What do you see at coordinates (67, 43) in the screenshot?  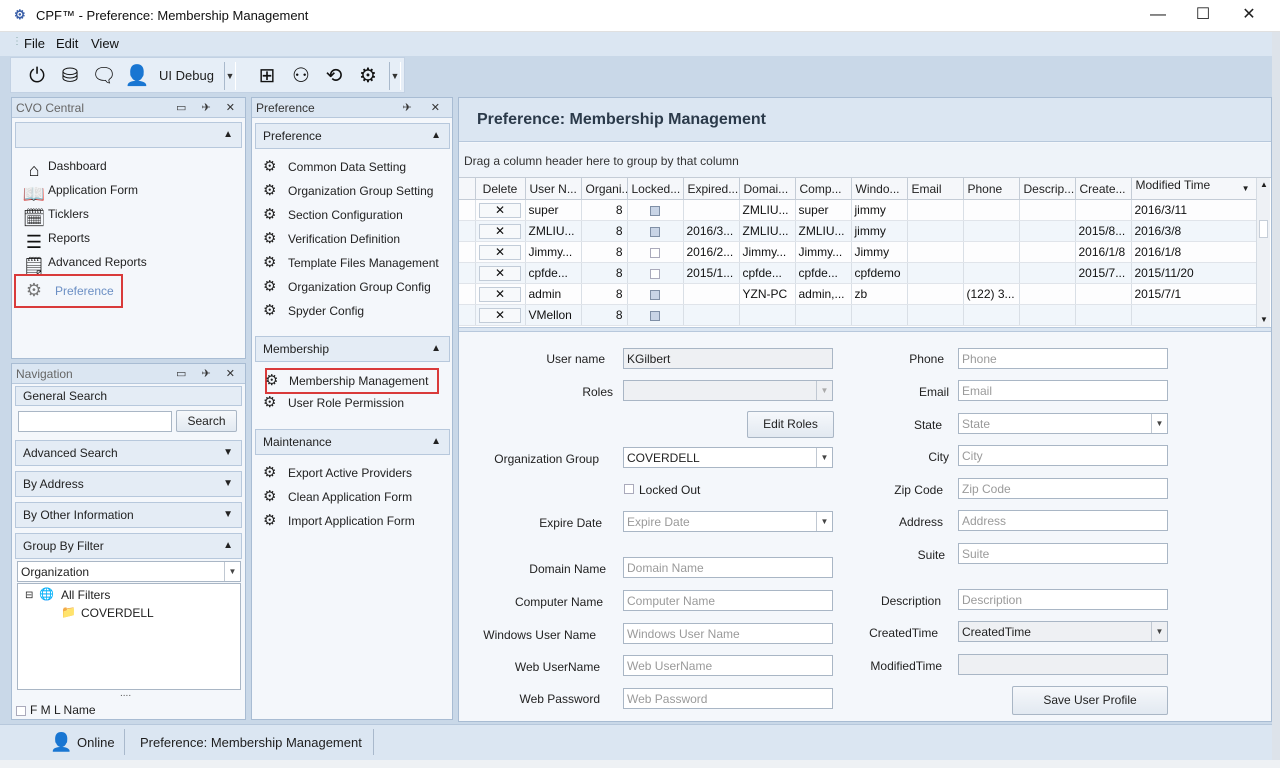 I see `menu-edit: Edit` at bounding box center [67, 43].